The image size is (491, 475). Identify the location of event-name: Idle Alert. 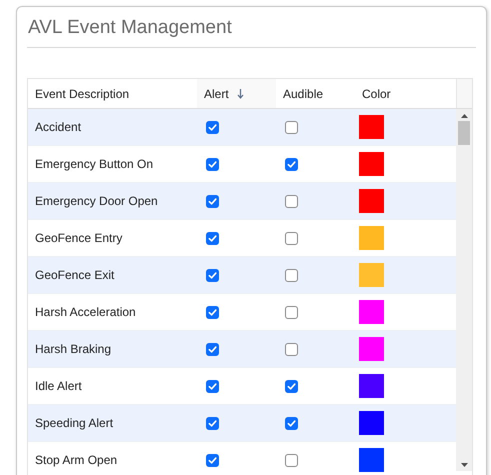
(58, 386).